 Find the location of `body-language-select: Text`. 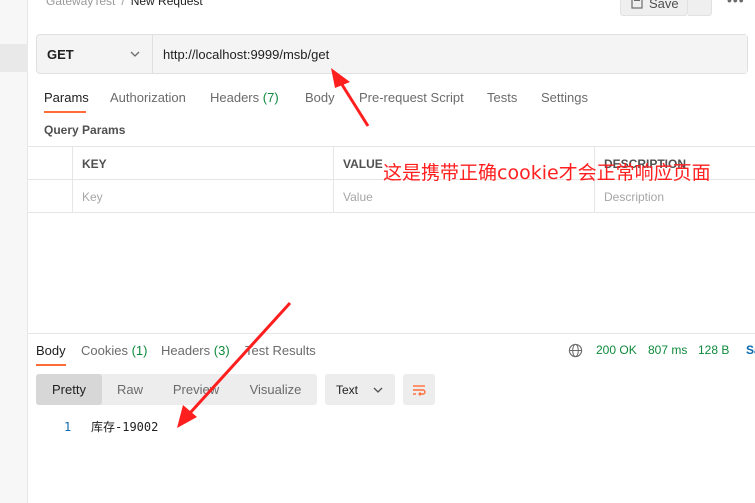

body-language-select: Text is located at coordinates (360, 389).